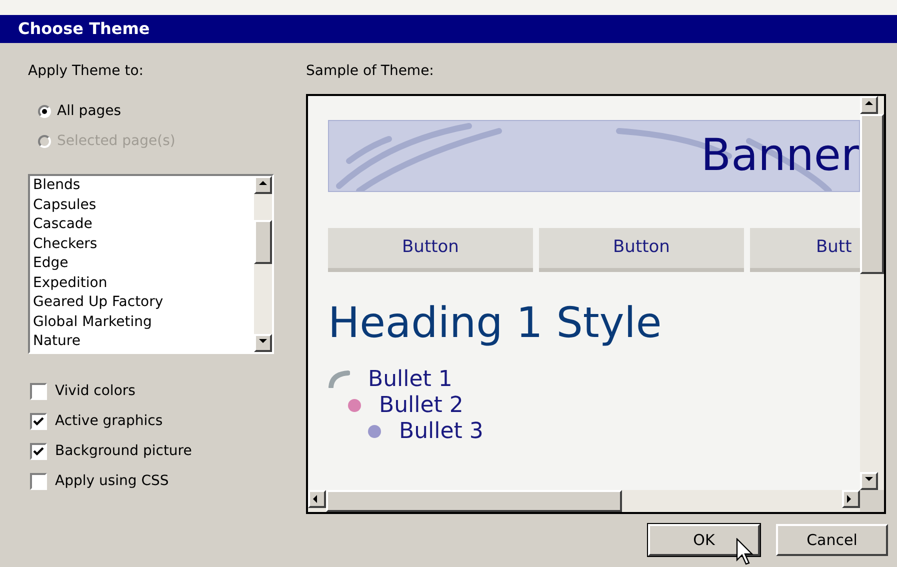 The height and width of the screenshot is (567, 897). What do you see at coordinates (872, 293) in the screenshot?
I see `vertical-scrollbar` at bounding box center [872, 293].